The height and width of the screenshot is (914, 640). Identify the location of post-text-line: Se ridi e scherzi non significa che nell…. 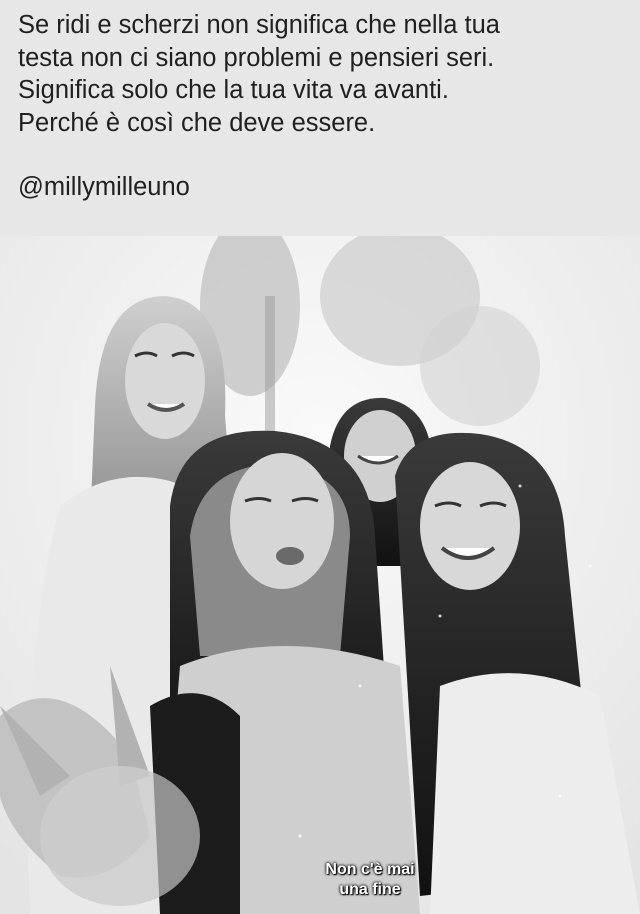
(259, 25).